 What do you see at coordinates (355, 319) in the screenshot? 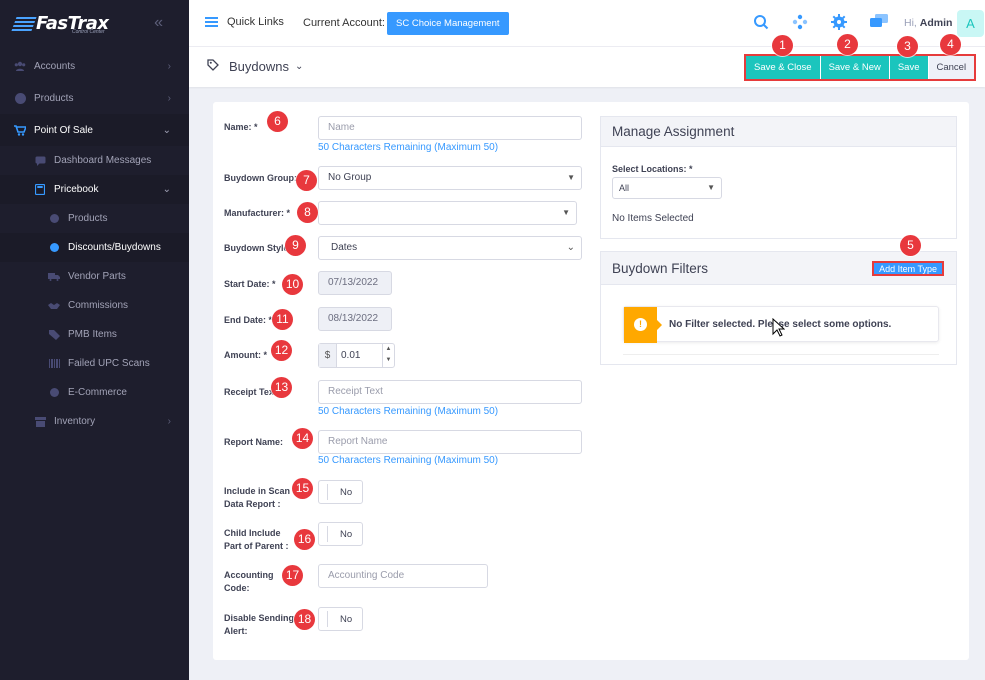
I see `end-date-input: 08/13/2022` at bounding box center [355, 319].